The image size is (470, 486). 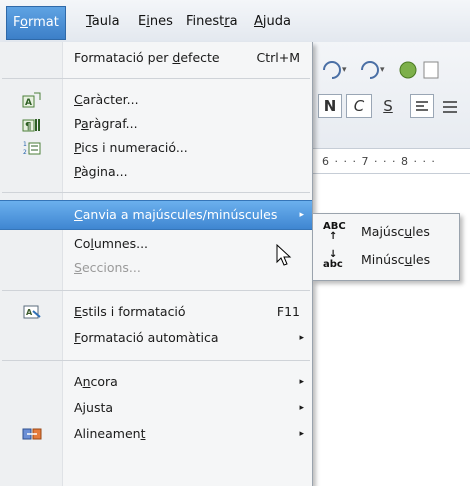 I want to click on wrap-label: Ajusta, so click(x=94, y=407).